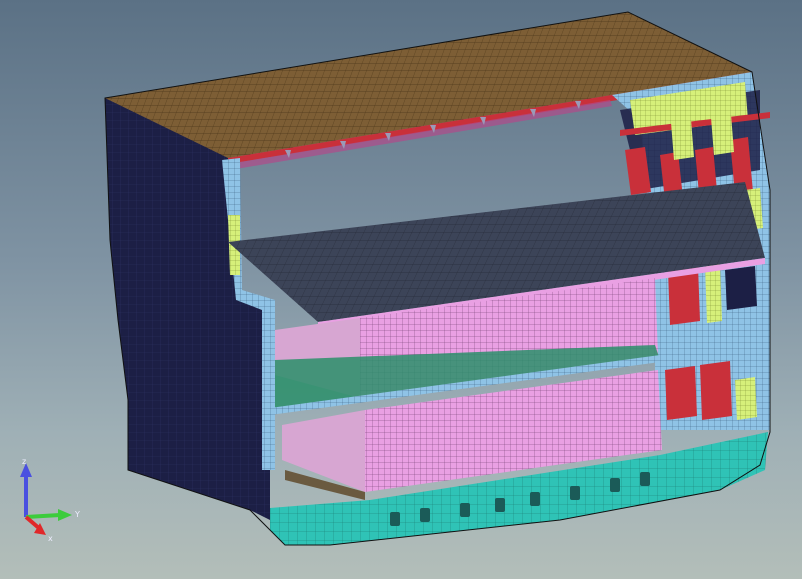 The width and height of the screenshot is (802, 579). Describe the element at coordinates (77, 514) in the screenshot. I see `y-axis-label: Y` at that location.